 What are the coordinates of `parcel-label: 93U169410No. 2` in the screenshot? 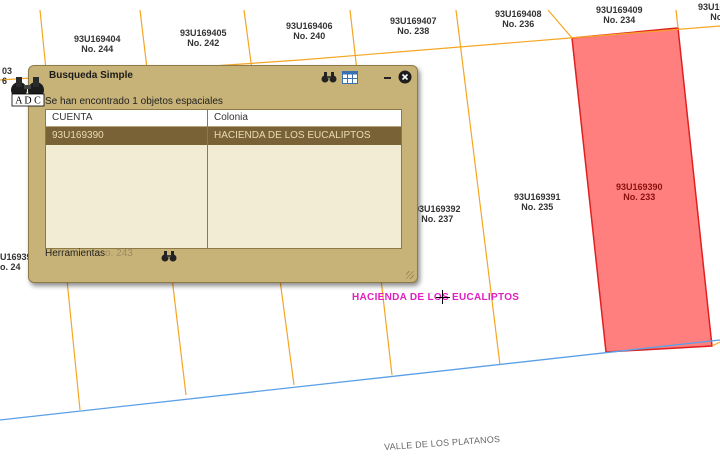 It's located at (709, 12).